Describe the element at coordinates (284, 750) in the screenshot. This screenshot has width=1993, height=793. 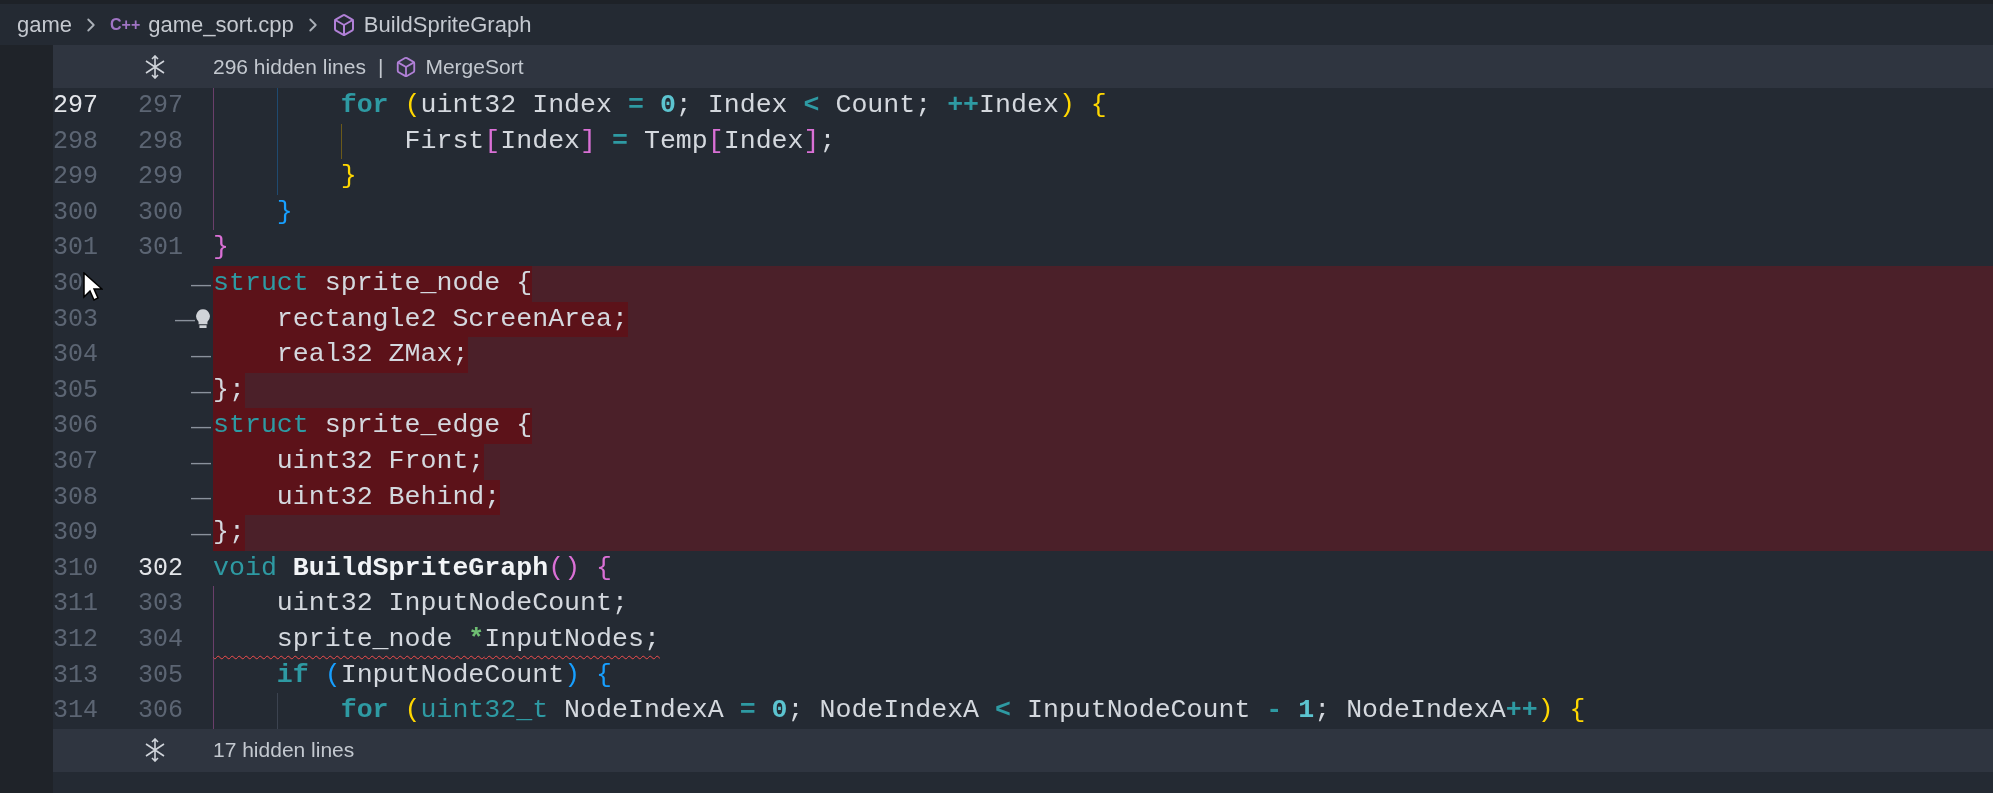
I see `hidden-lines-label: 17 hidden lines` at that location.